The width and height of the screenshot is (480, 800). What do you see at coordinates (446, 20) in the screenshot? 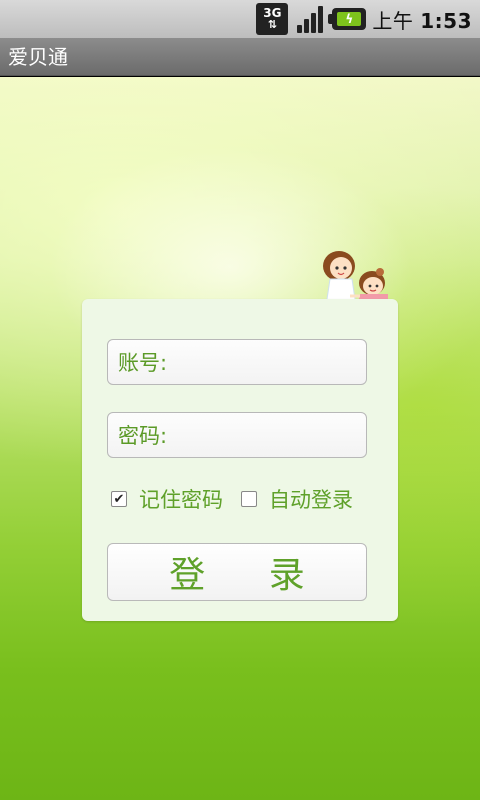
I see `time-value: 1:53` at bounding box center [446, 20].